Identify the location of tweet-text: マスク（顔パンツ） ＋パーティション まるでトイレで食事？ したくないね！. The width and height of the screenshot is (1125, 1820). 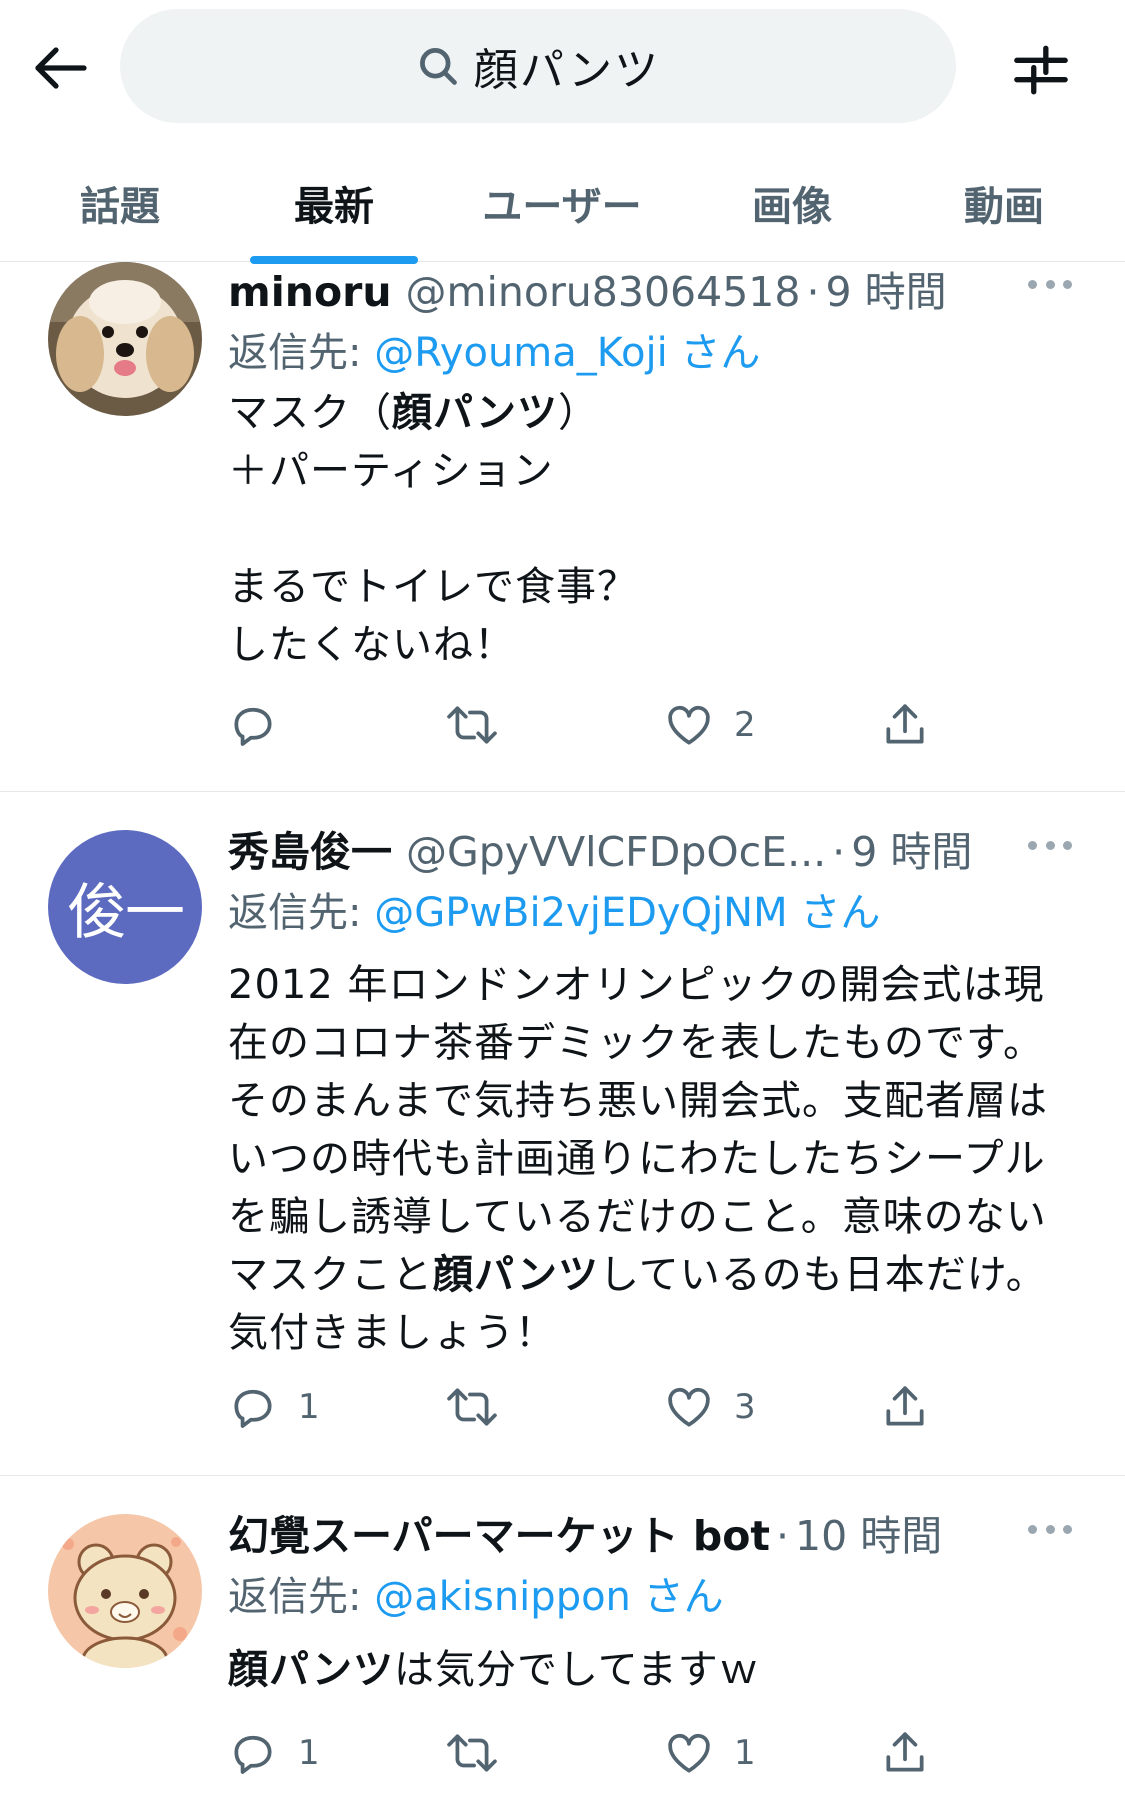
(653, 529).